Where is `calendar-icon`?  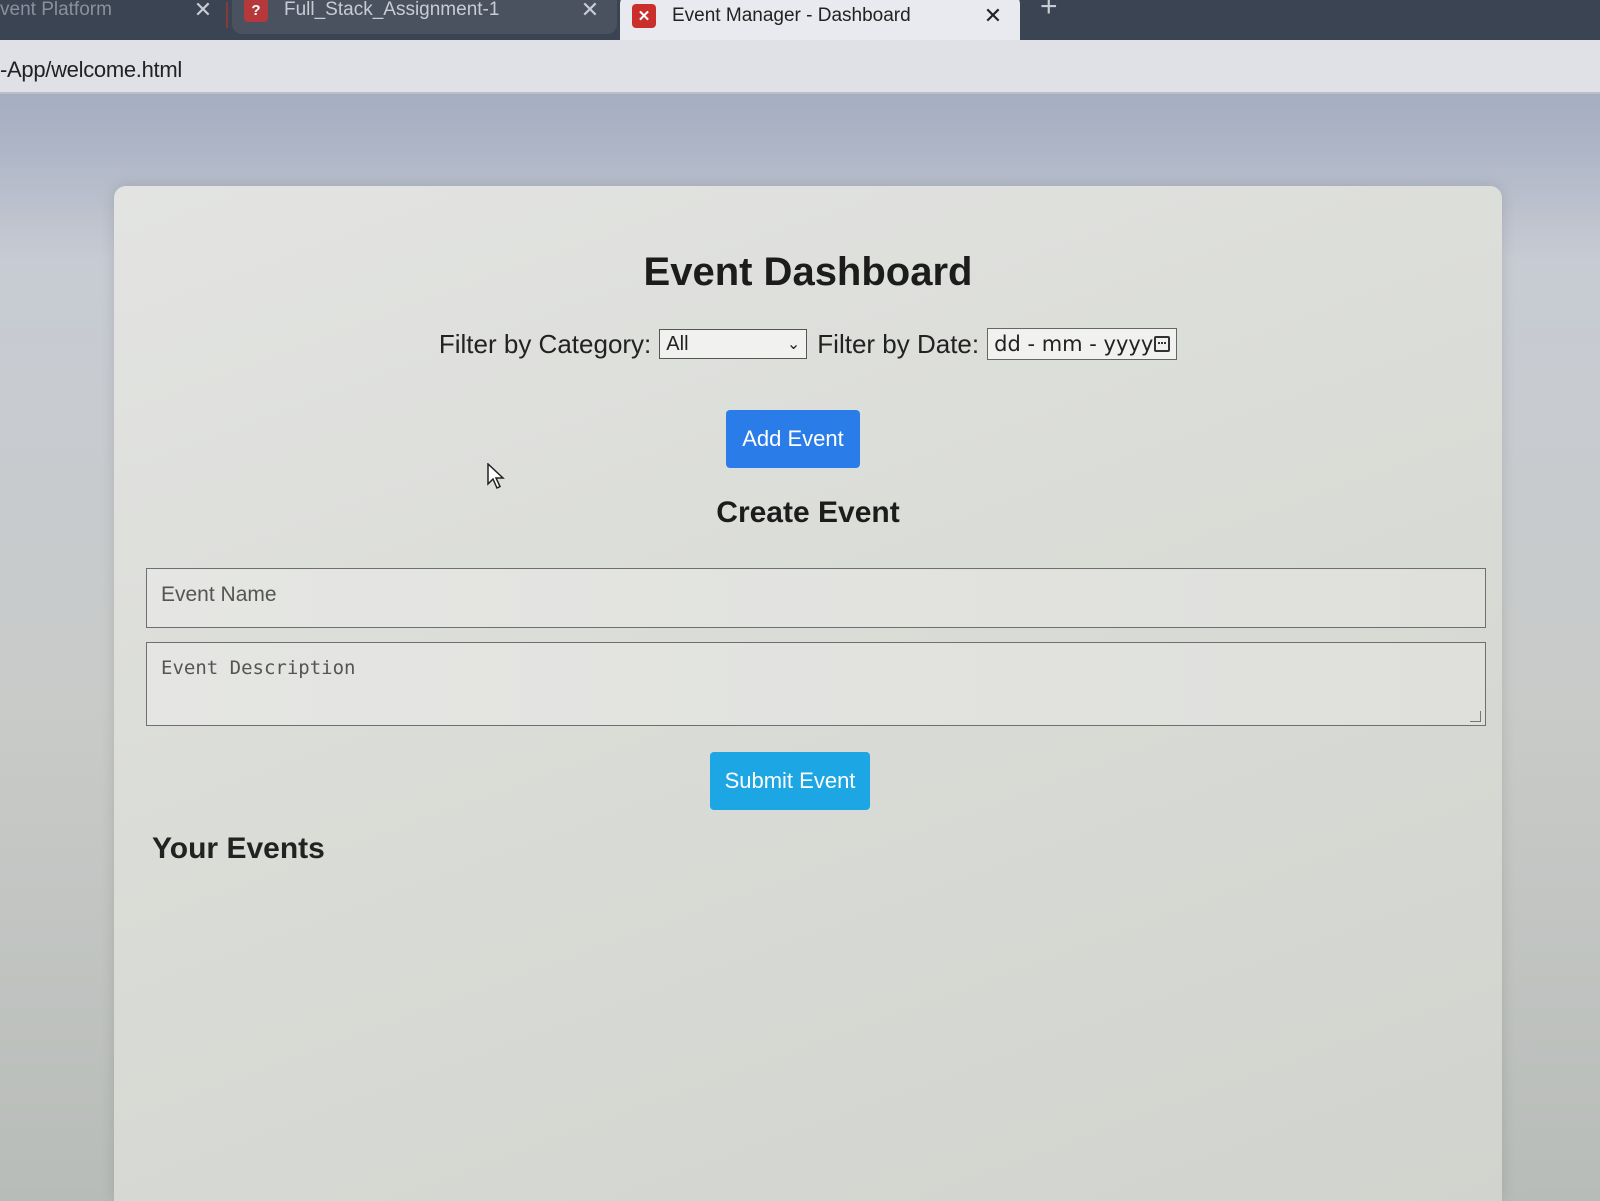
calendar-icon is located at coordinates (1162, 344).